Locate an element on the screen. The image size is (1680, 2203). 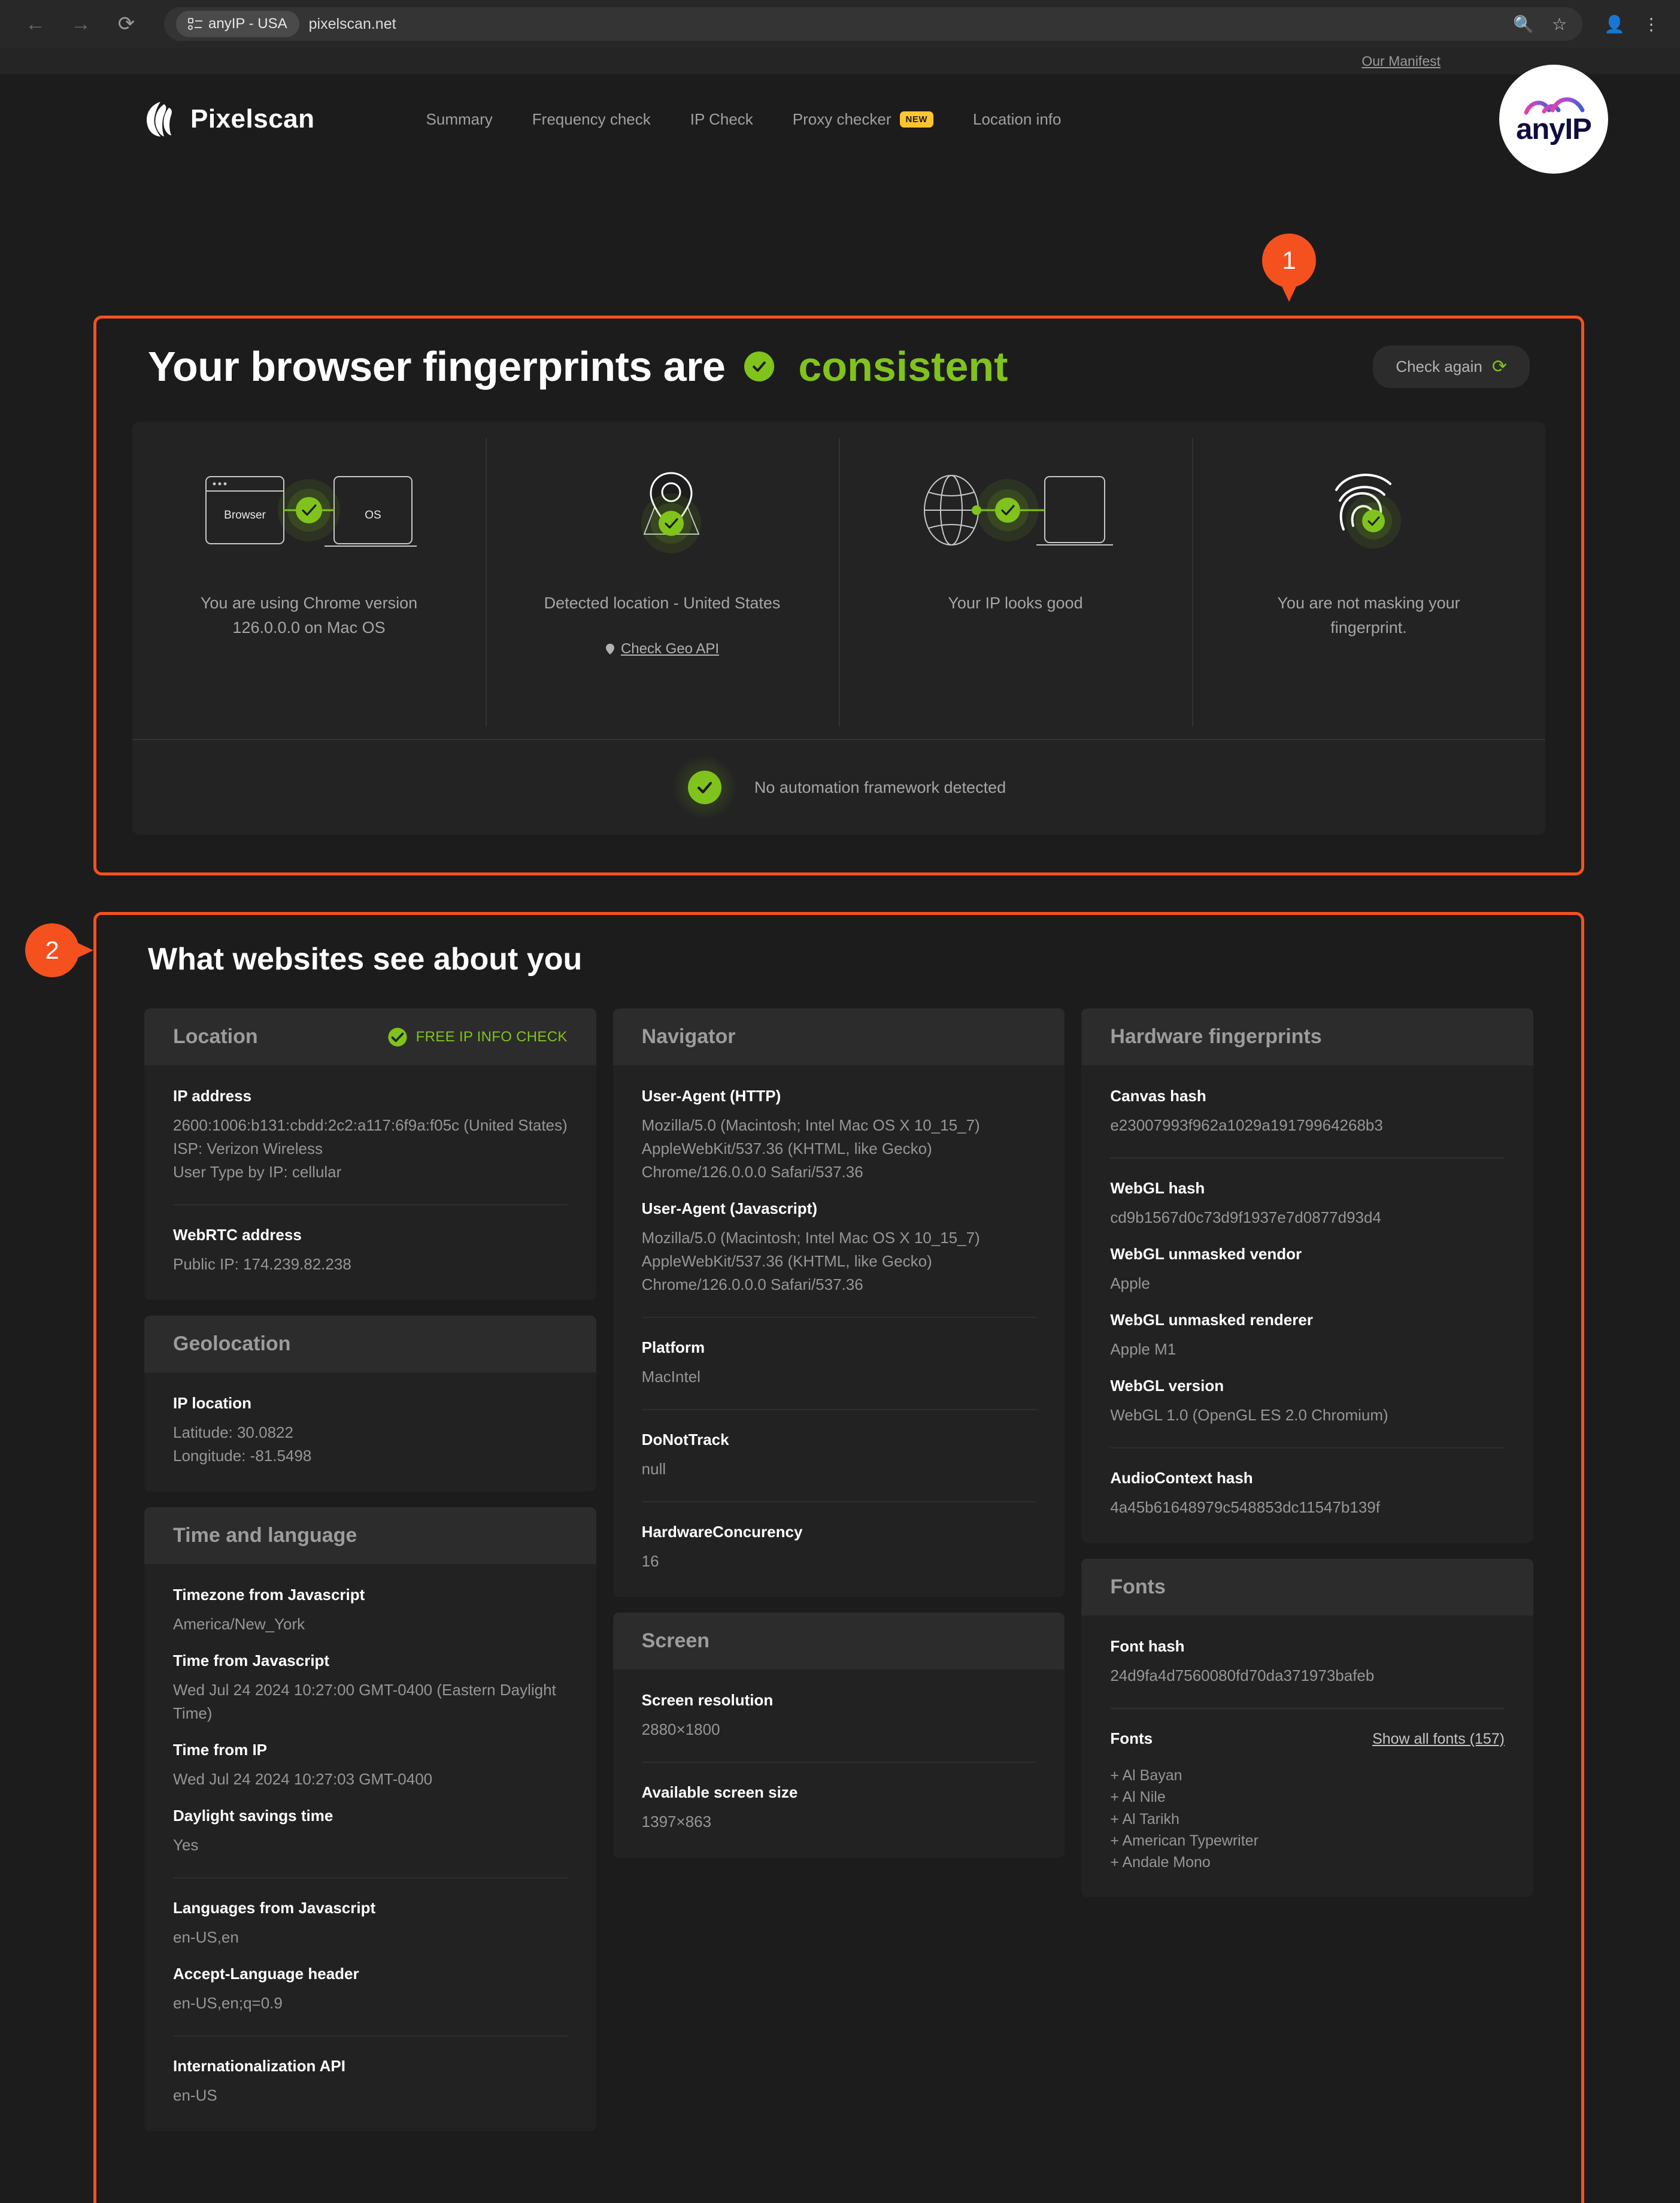
nav-item-frequency-check: Frequency check is located at coordinates (591, 119).